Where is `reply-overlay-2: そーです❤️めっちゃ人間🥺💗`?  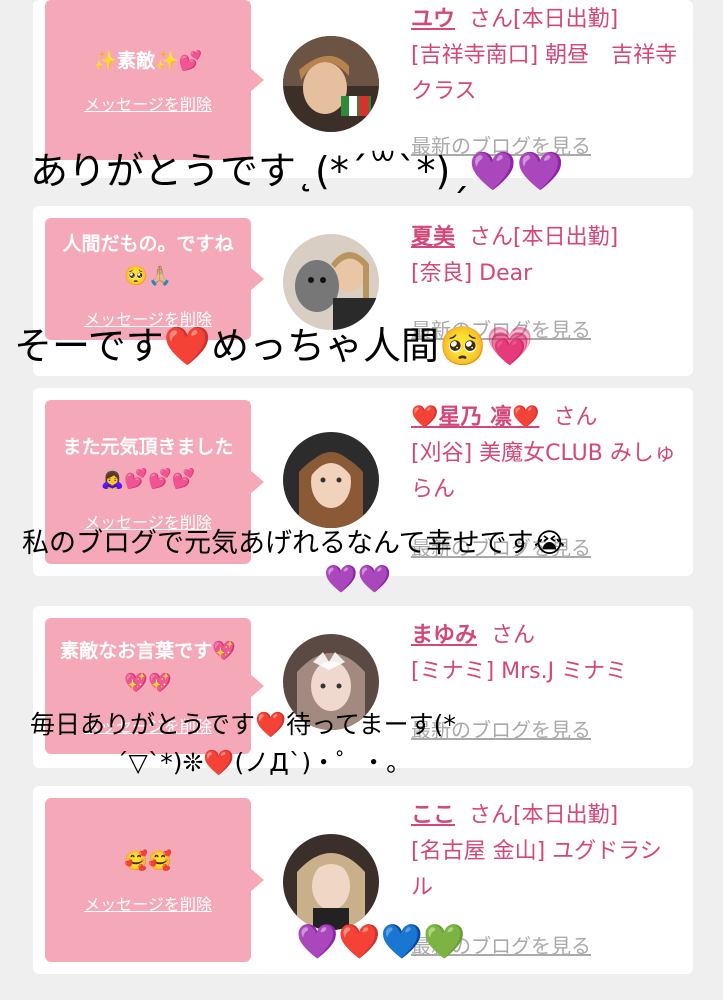 reply-overlay-2: そーです❤️めっちゃ人間🥺💗 is located at coordinates (274, 346).